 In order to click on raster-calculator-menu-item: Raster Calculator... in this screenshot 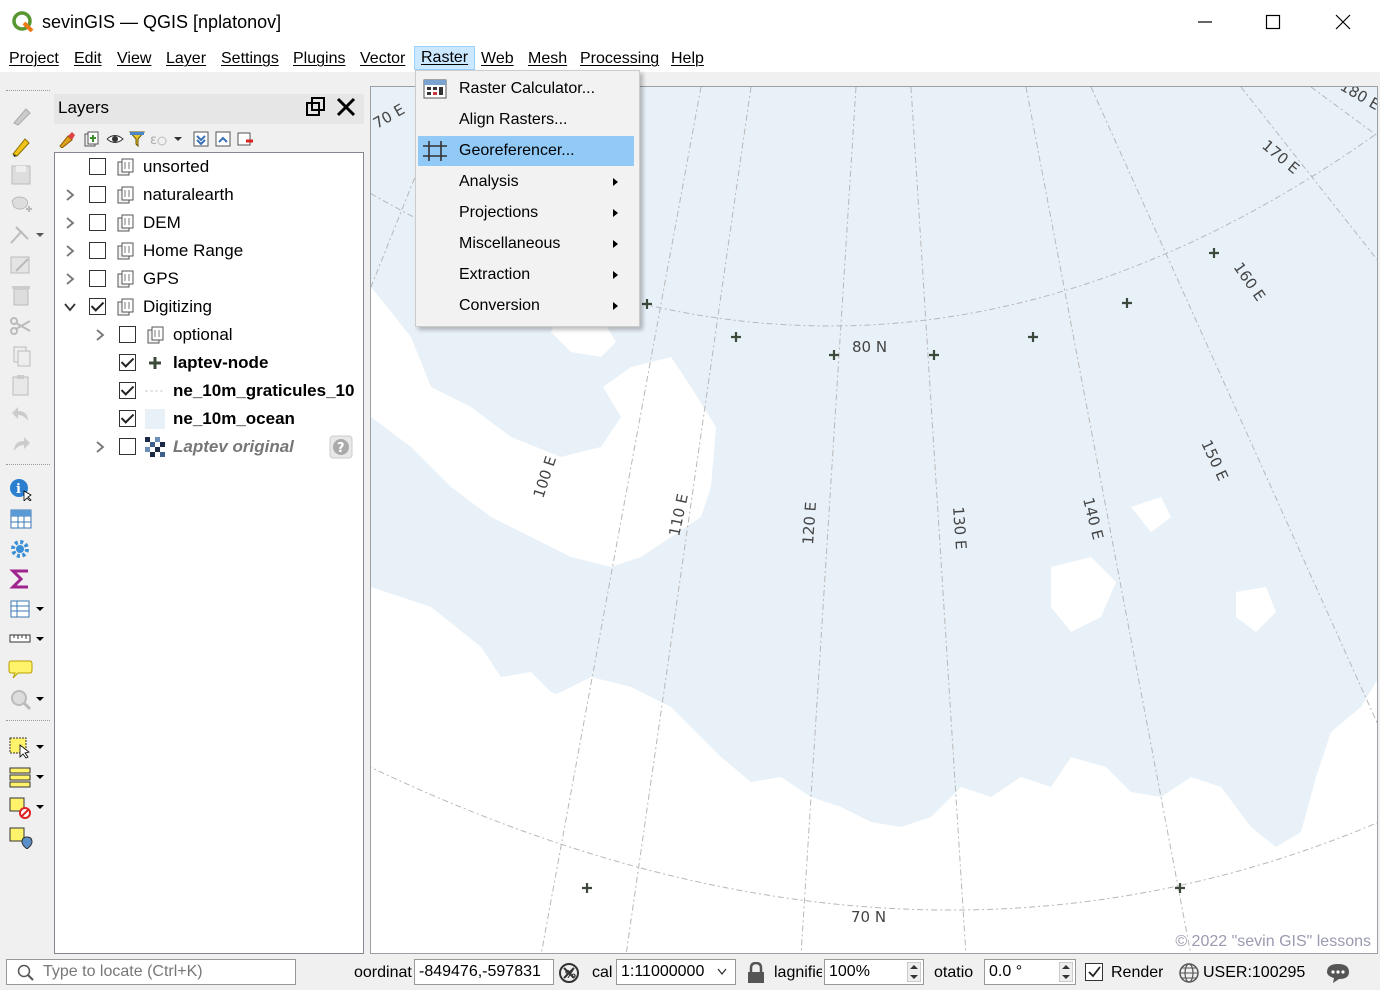, I will do `click(526, 89)`.